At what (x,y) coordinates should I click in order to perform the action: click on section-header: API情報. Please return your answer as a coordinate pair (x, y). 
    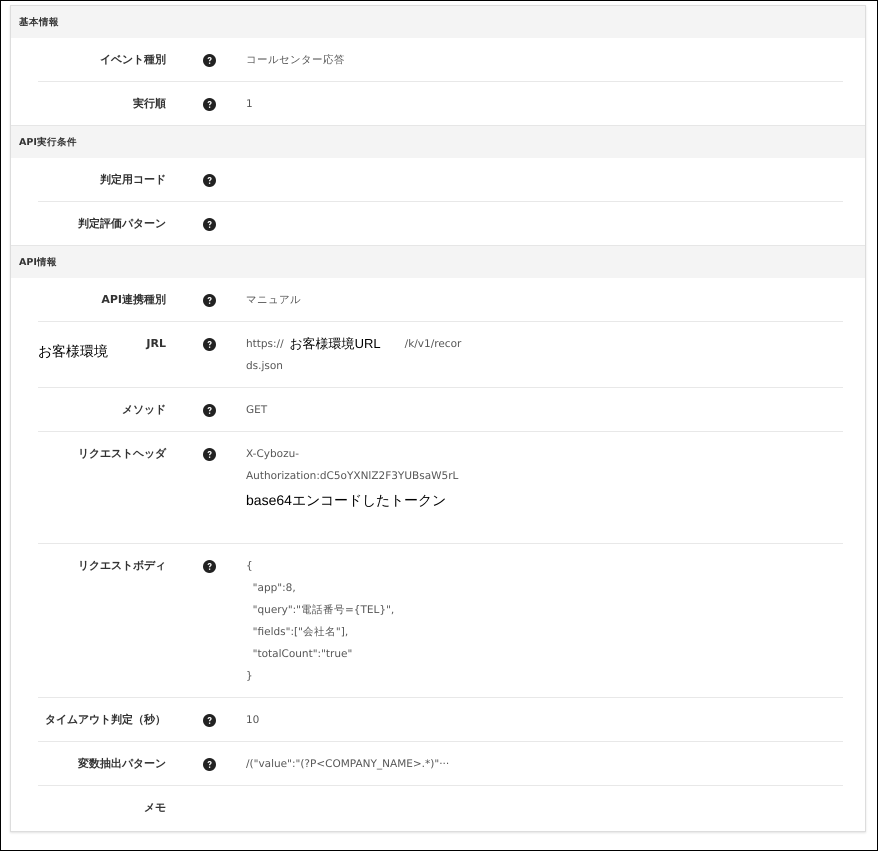
    Looking at the image, I should click on (438, 261).